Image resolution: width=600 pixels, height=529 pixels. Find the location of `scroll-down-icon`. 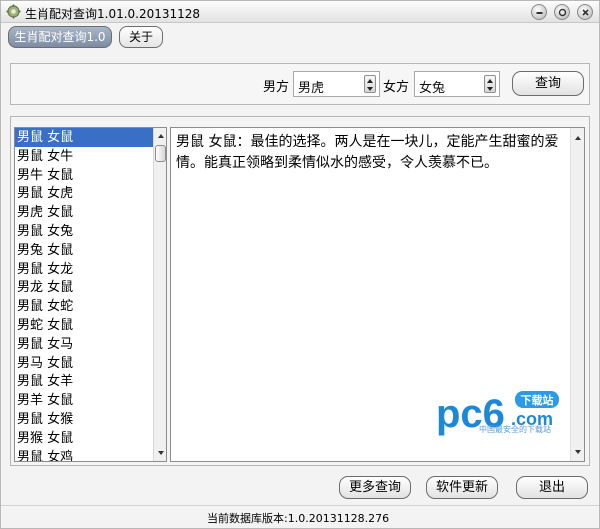

scroll-down-icon is located at coordinates (160, 453).